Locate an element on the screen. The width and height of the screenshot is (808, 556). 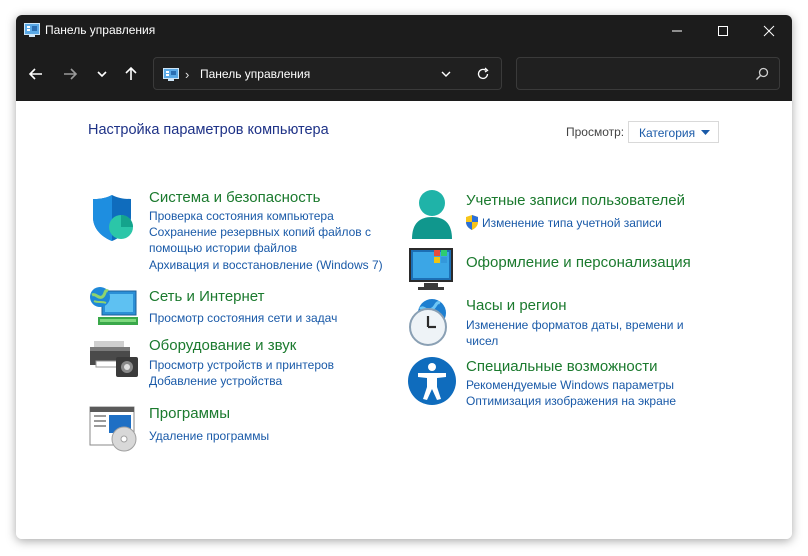
search-input is located at coordinates (637, 75).